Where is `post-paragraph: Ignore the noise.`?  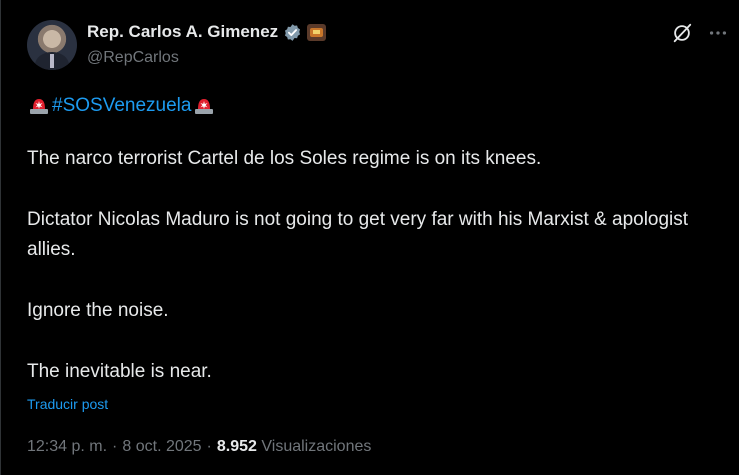 post-paragraph: Ignore the noise. is located at coordinates (98, 310).